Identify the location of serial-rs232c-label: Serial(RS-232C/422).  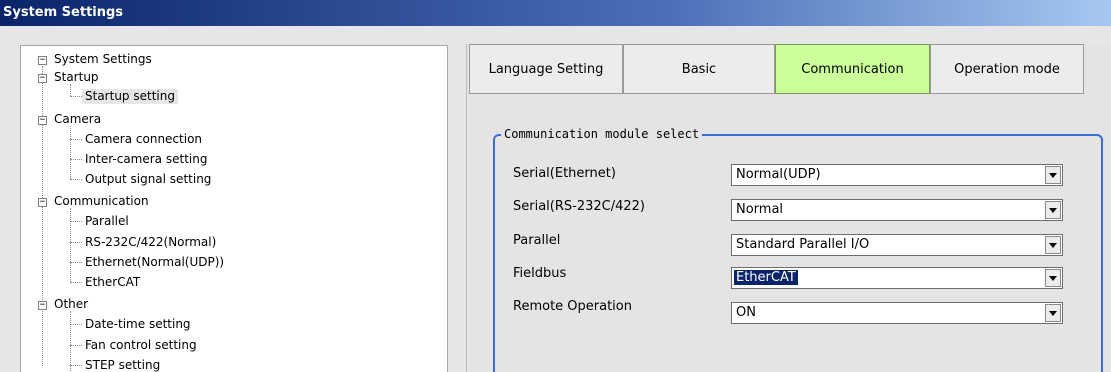
(579, 206).